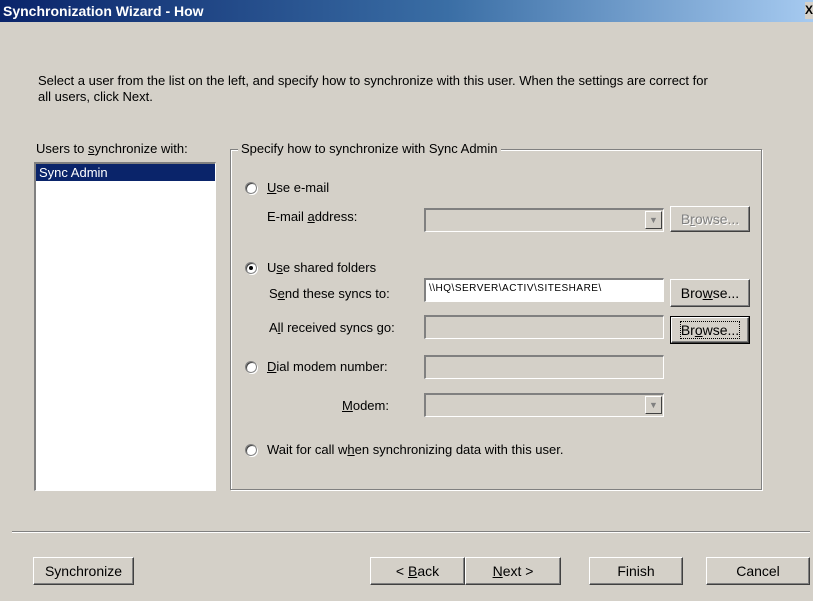 This screenshot has height=601, width=813. I want to click on received-syncs-label: All received syncs go:, so click(332, 327).